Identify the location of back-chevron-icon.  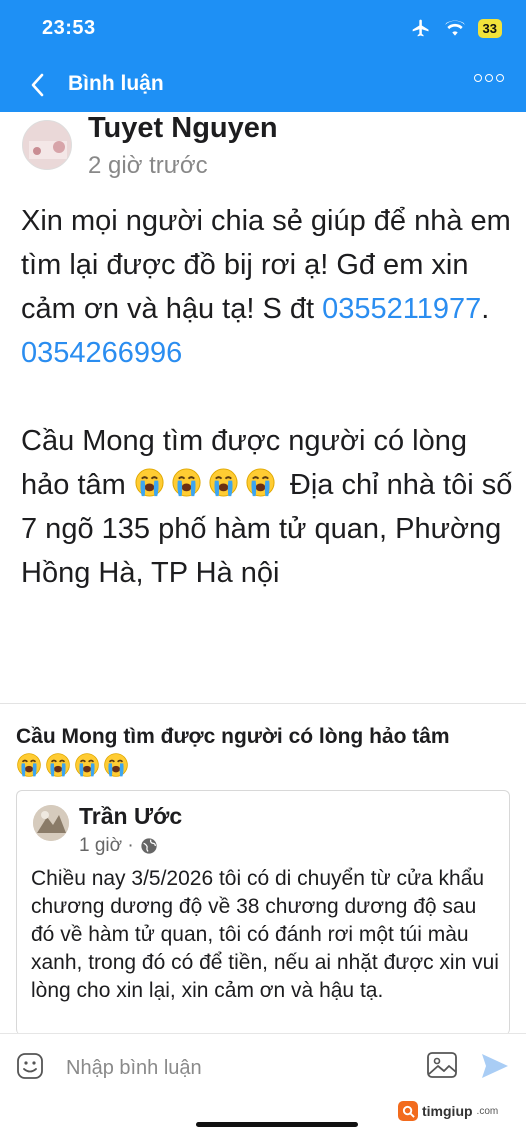
(38, 85).